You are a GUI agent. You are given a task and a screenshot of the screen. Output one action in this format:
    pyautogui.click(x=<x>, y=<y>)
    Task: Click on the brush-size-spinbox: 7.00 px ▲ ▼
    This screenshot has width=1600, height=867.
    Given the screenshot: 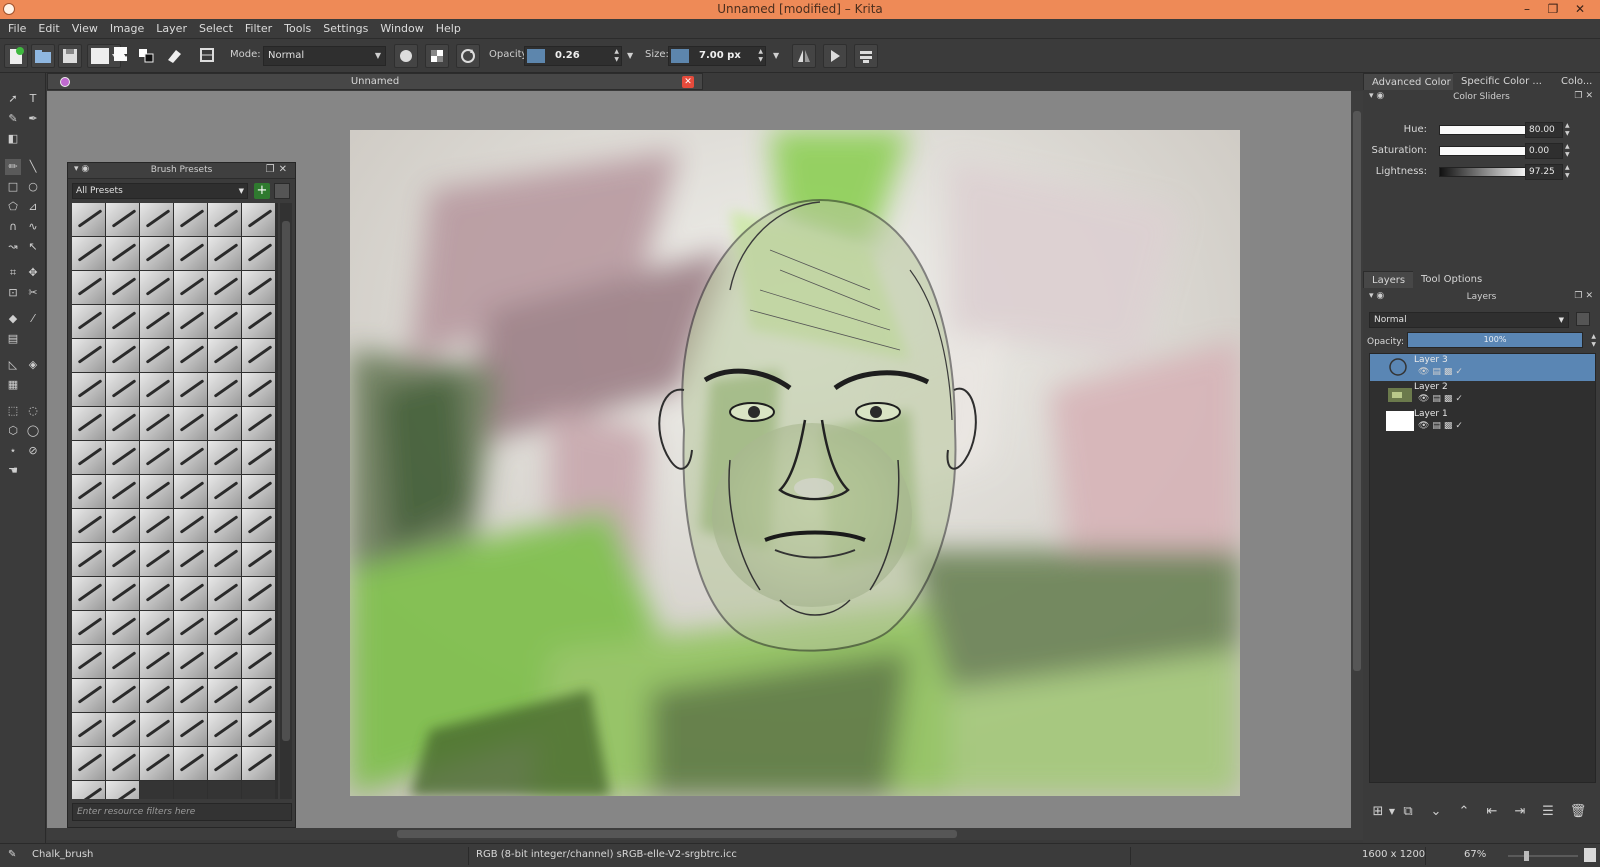 What is the action you would take?
    pyautogui.click(x=717, y=56)
    